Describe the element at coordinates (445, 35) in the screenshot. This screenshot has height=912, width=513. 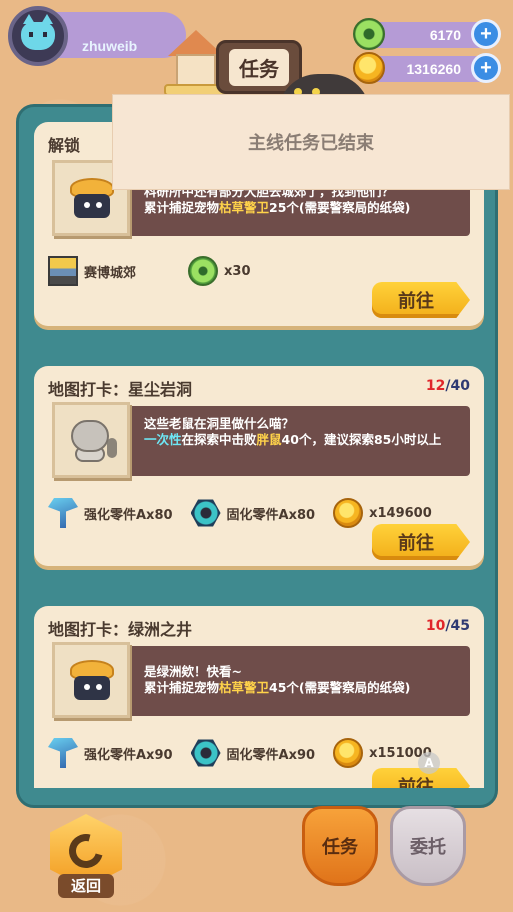
I see `donut-amount: 6170` at that location.